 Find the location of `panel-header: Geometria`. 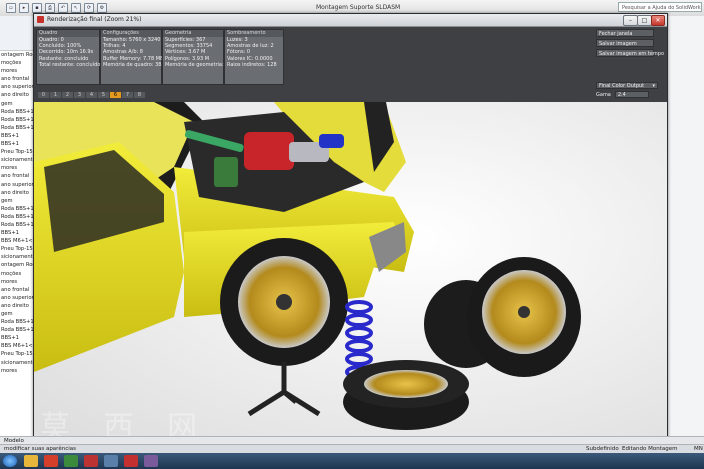

panel-header: Geometria is located at coordinates (193, 33).